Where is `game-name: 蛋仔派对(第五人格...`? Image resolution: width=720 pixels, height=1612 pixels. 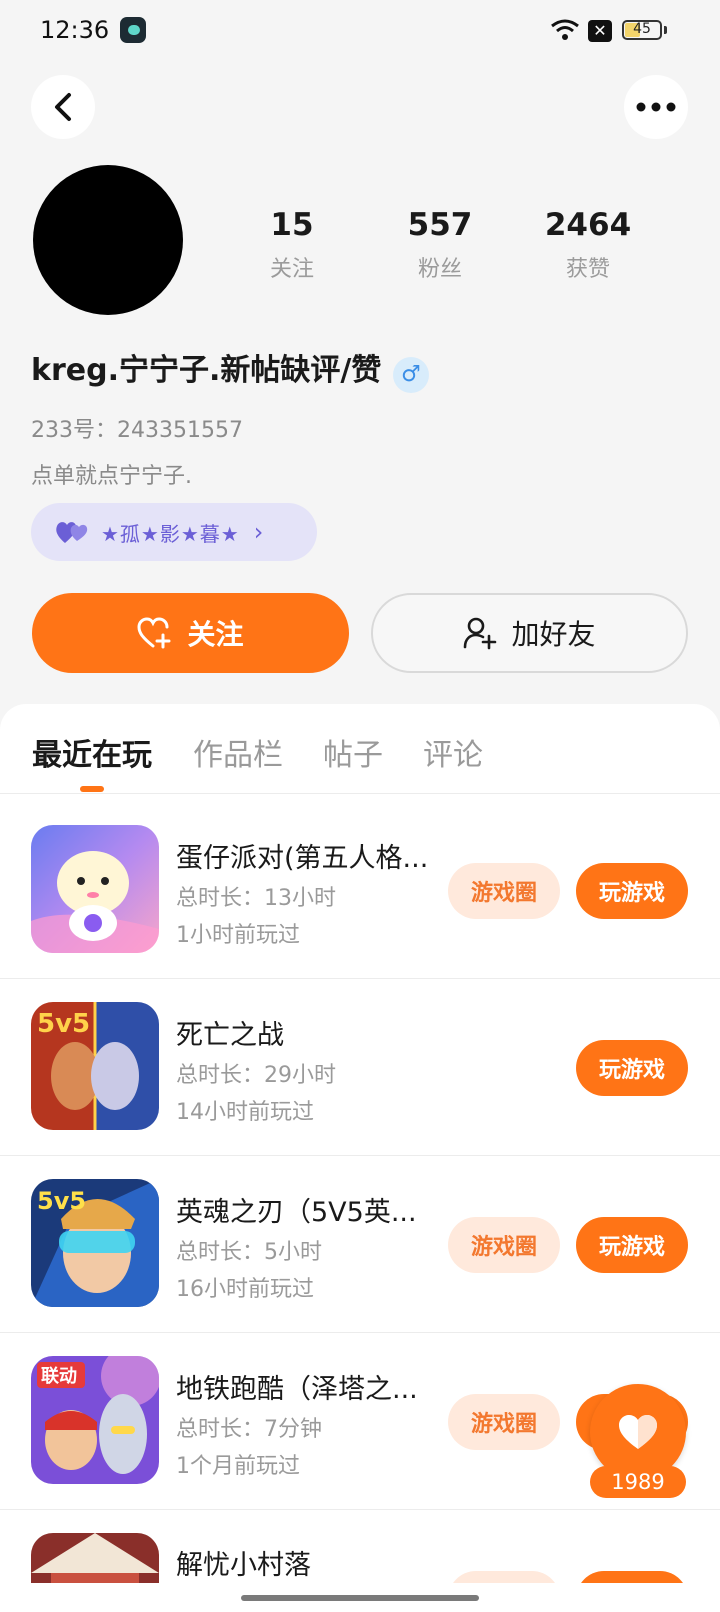
game-name: 蛋仔派对(第五人格... is located at coordinates (302, 858).